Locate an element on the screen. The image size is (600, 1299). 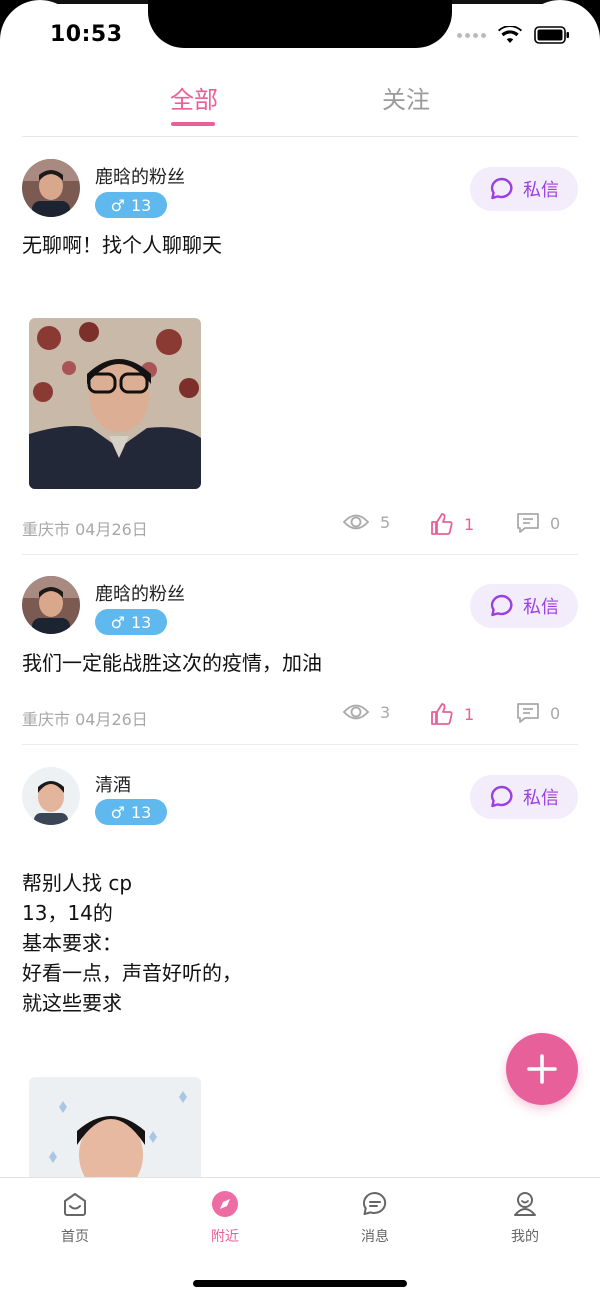
tab-profile: 我的 is located at coordinates (525, 1218).